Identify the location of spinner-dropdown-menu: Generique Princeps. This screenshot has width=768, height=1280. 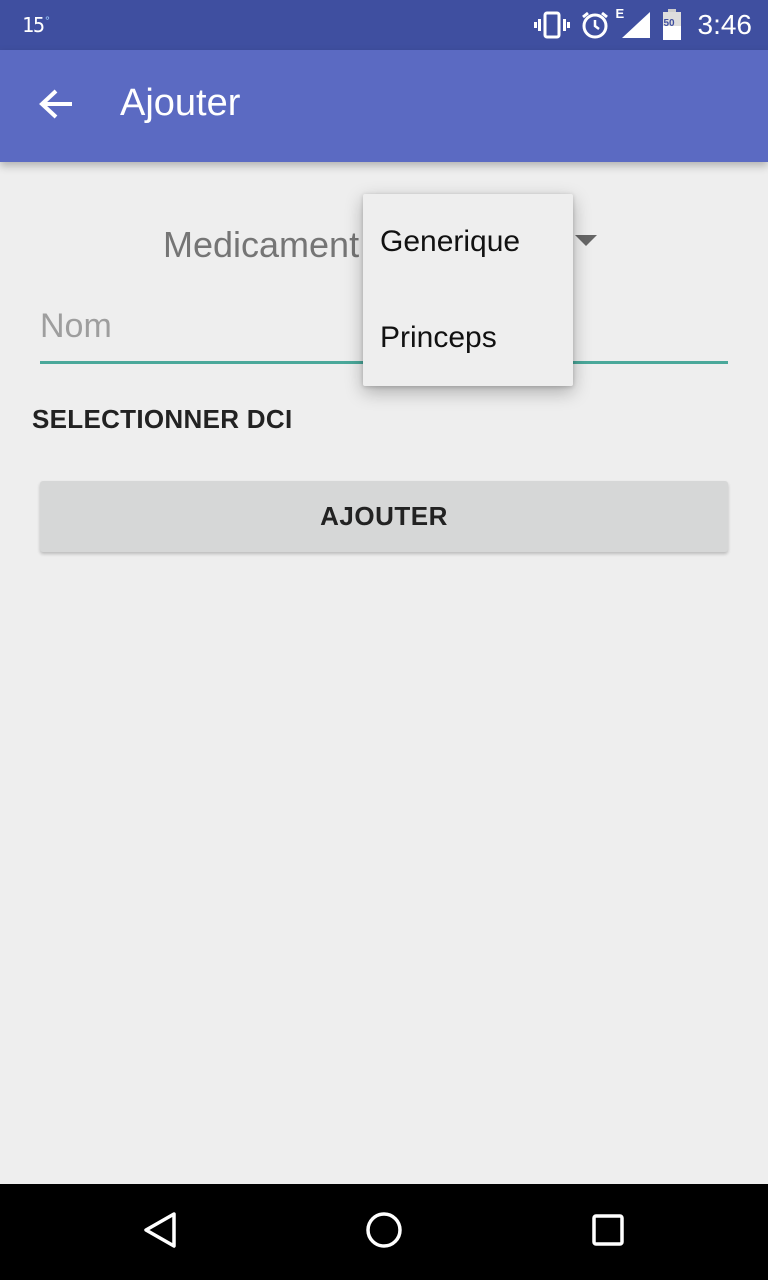
(468, 290).